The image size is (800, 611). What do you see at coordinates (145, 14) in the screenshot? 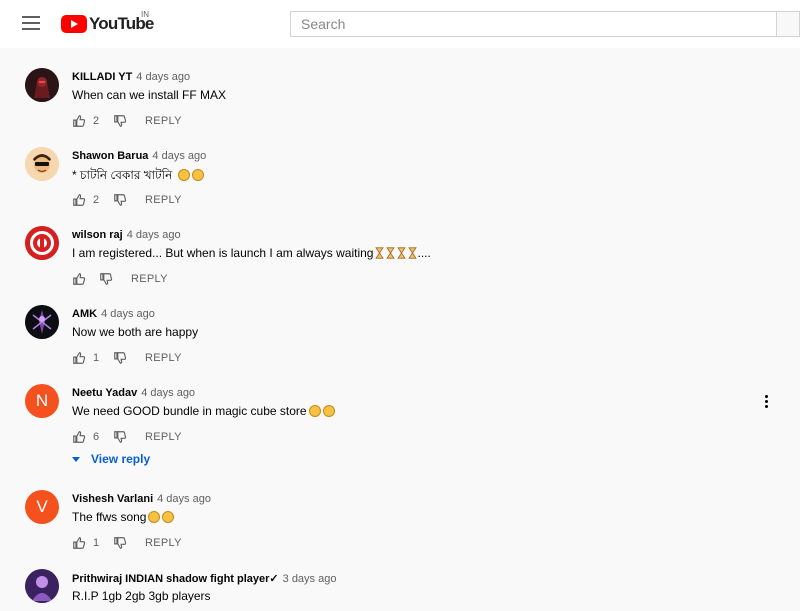
I see `country-code: IN` at bounding box center [145, 14].